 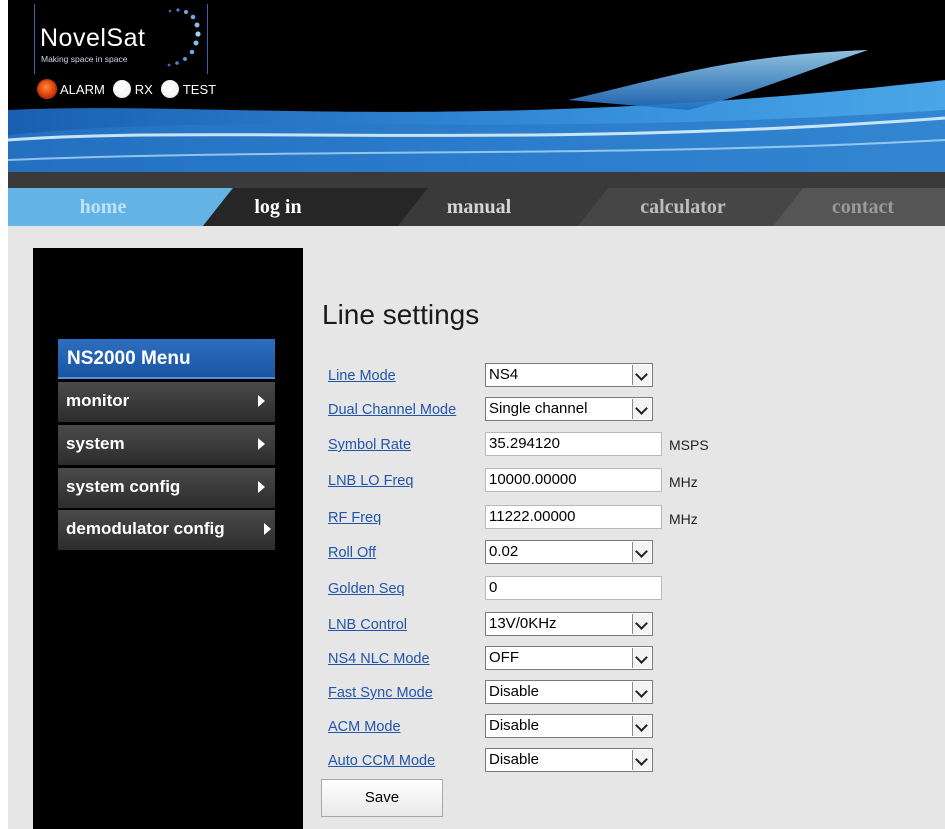 I want to click on input-lnb-lo-freq: 10000.00000, so click(x=573, y=480).